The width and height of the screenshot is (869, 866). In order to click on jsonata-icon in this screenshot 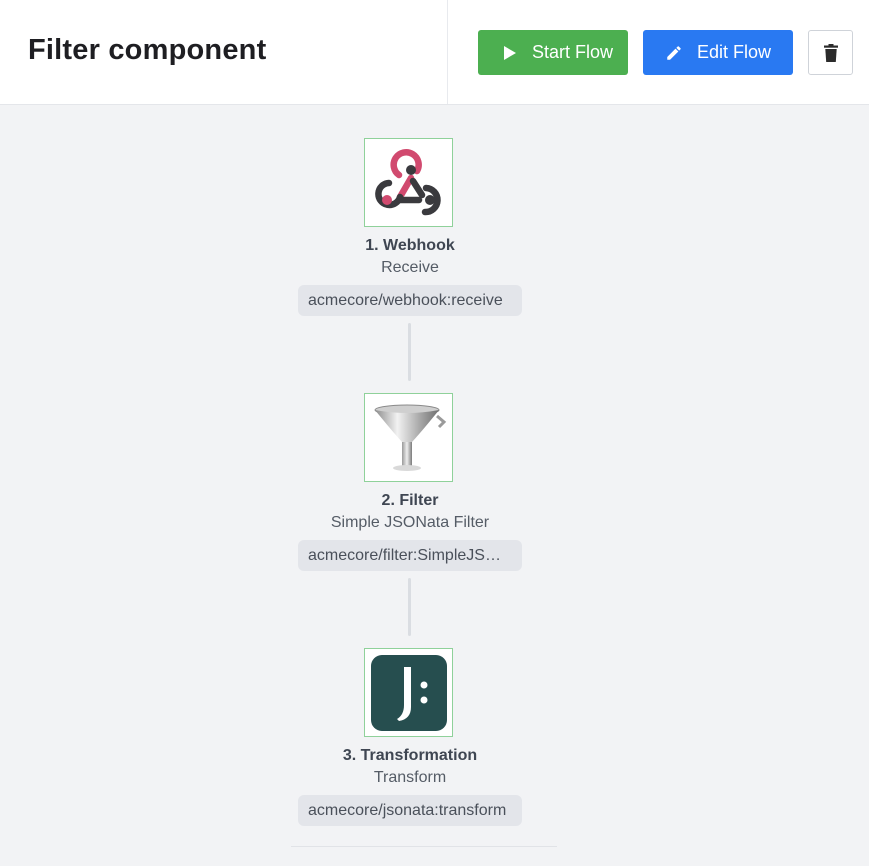, I will do `click(408, 692)`.